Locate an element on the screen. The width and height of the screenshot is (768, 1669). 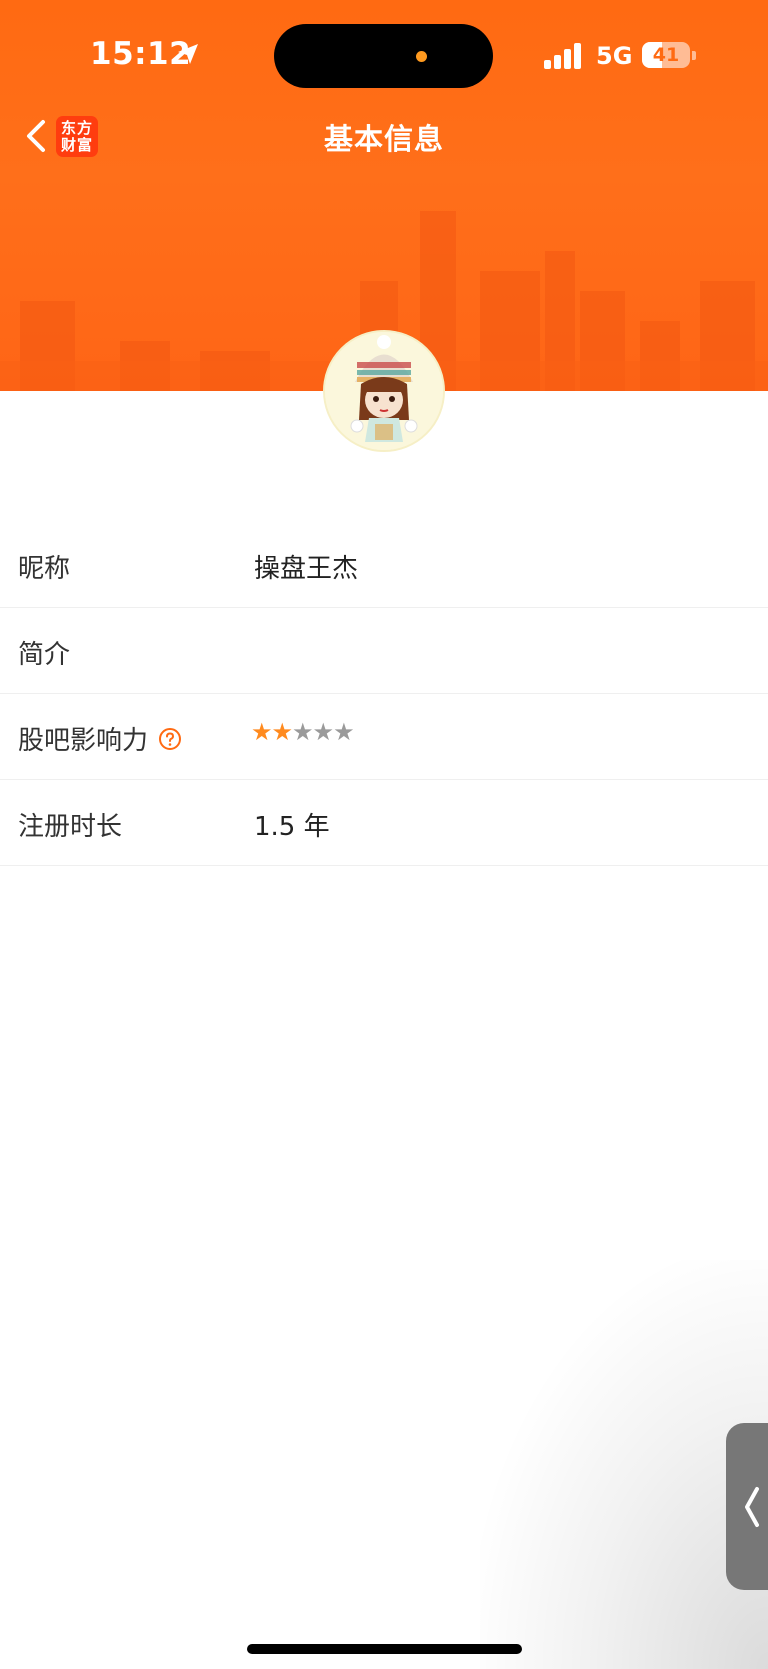
row-value-nickname: 操盘王杰 is located at coordinates (306, 569).